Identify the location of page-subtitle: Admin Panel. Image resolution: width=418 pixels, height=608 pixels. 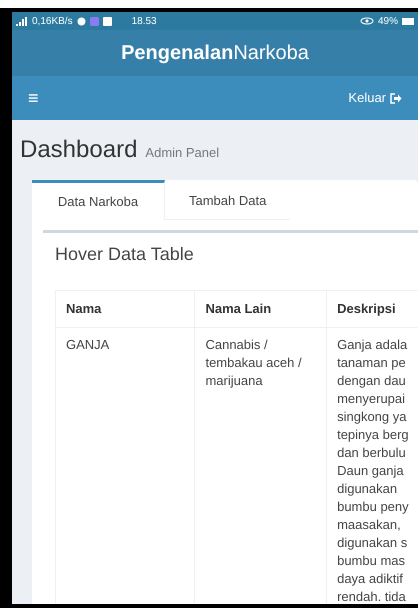
(182, 153).